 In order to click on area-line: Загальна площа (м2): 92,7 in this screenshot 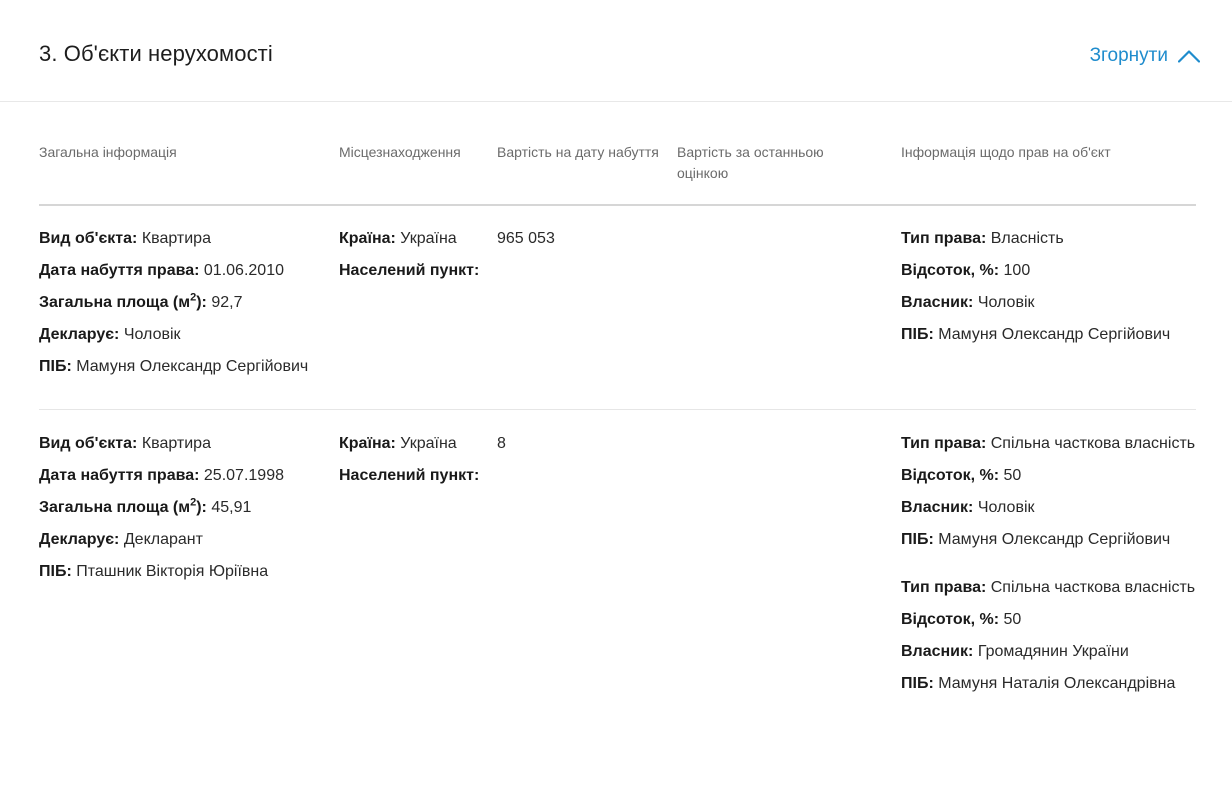, I will do `click(141, 301)`.